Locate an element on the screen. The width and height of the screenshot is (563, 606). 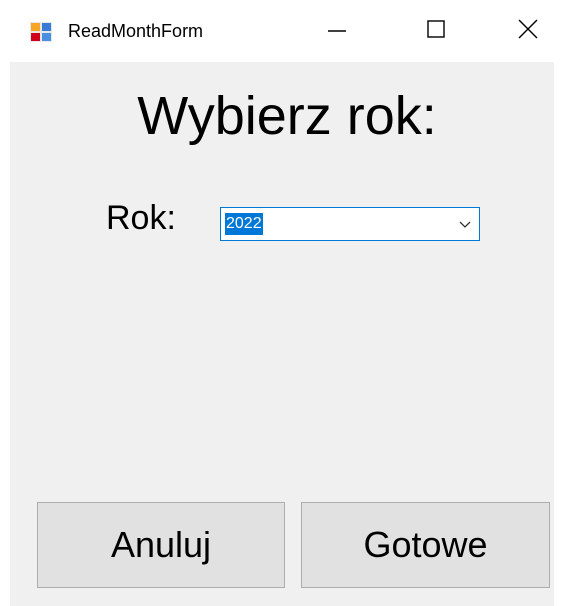
app-form-icon is located at coordinates (41, 32).